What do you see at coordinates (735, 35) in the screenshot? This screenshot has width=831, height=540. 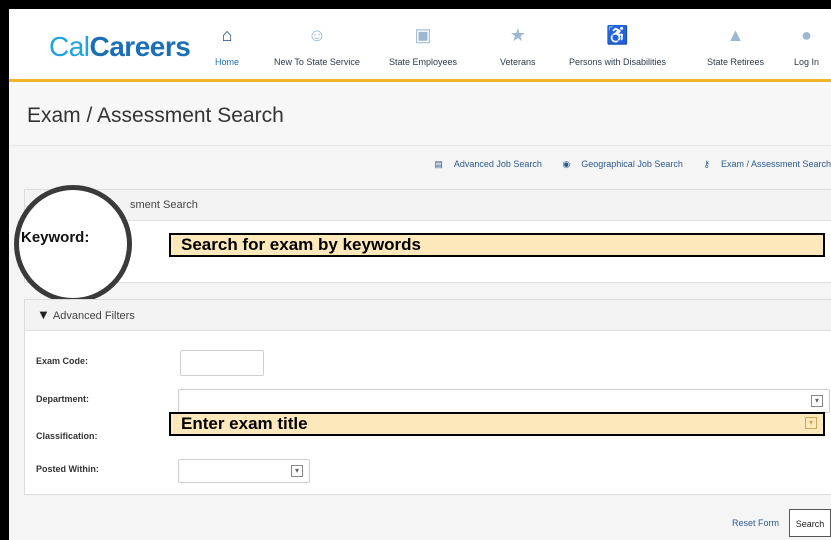 I see `capitol-icon: ▲` at bounding box center [735, 35].